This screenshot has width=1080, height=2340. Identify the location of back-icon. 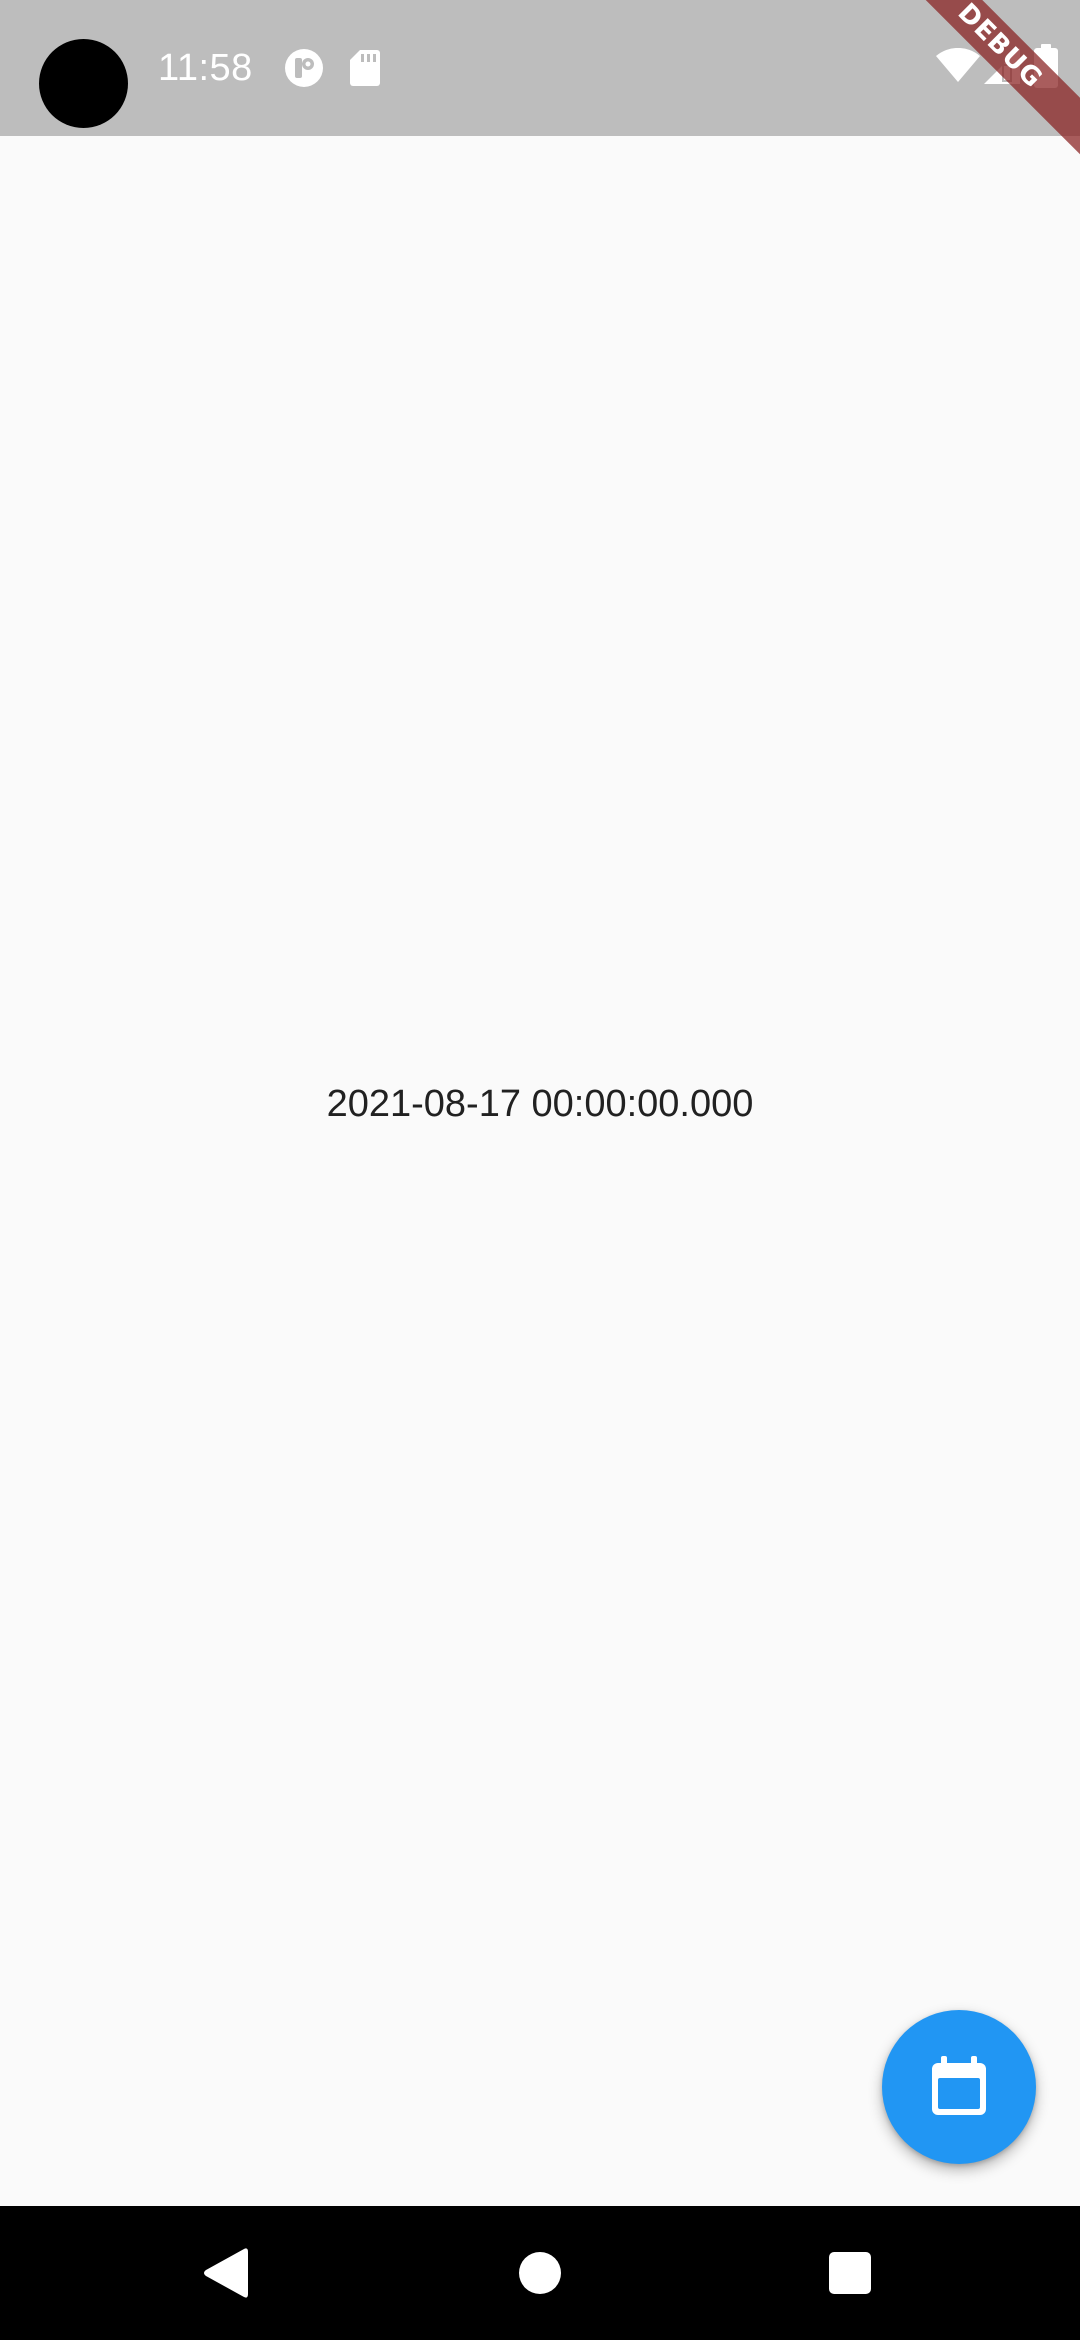
(226, 2273).